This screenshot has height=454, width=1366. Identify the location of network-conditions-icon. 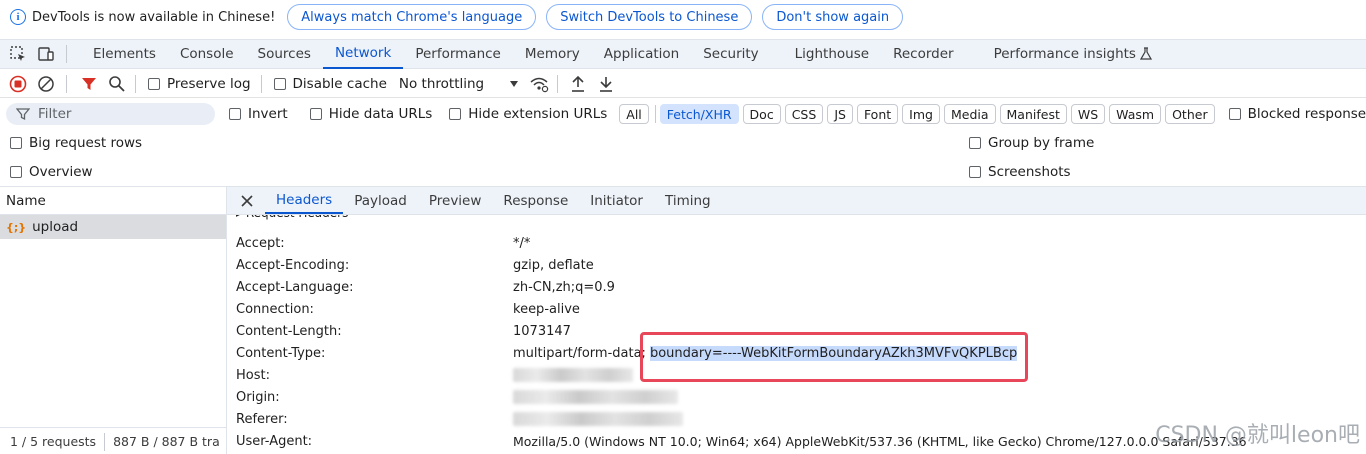
(539, 84).